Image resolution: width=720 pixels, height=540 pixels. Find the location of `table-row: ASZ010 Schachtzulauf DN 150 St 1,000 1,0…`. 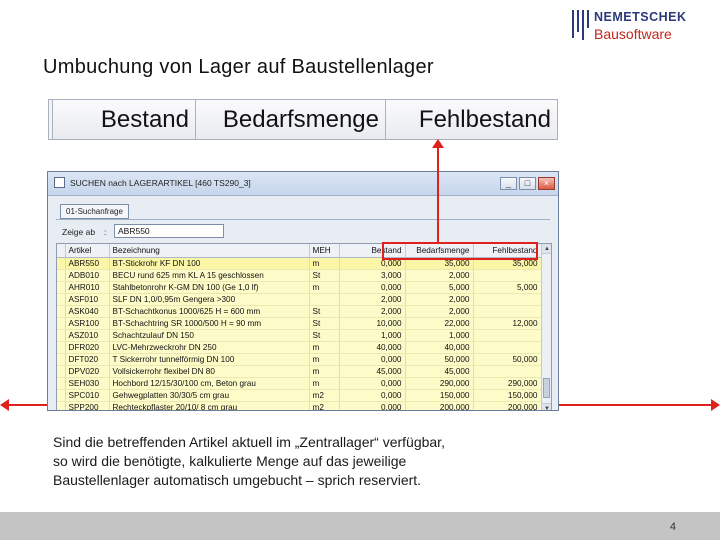

table-row: ASZ010 Schachtzulauf DN 150 St 1,000 1,0… is located at coordinates (299, 335).